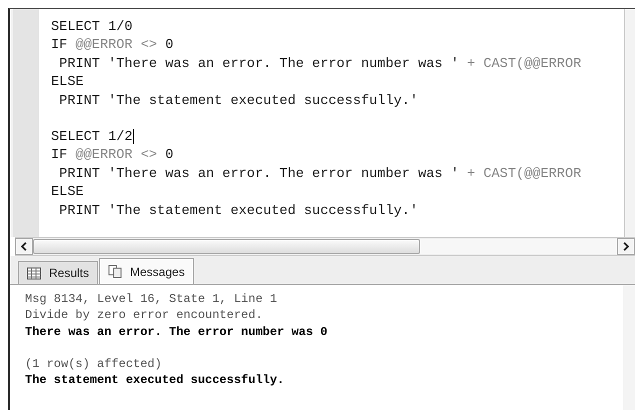 This screenshot has height=410, width=635. Describe the element at coordinates (146, 271) in the screenshot. I see `result-tab: Messages` at that location.